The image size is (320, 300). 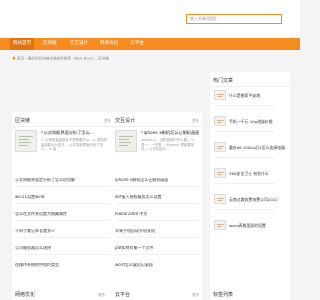 I want to click on nav-item-cloud: 云平台, so click(x=137, y=44).